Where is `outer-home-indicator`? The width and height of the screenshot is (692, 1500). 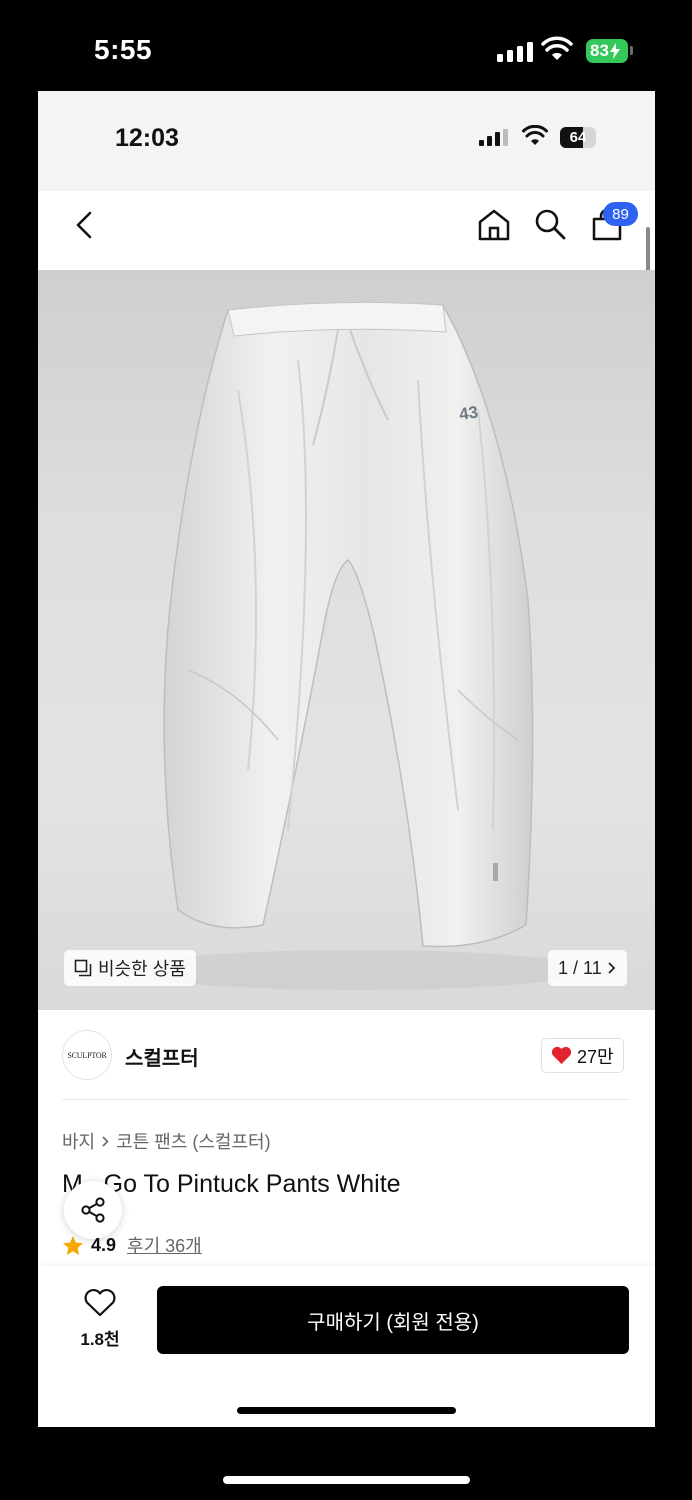 outer-home-indicator is located at coordinates (346, 1480).